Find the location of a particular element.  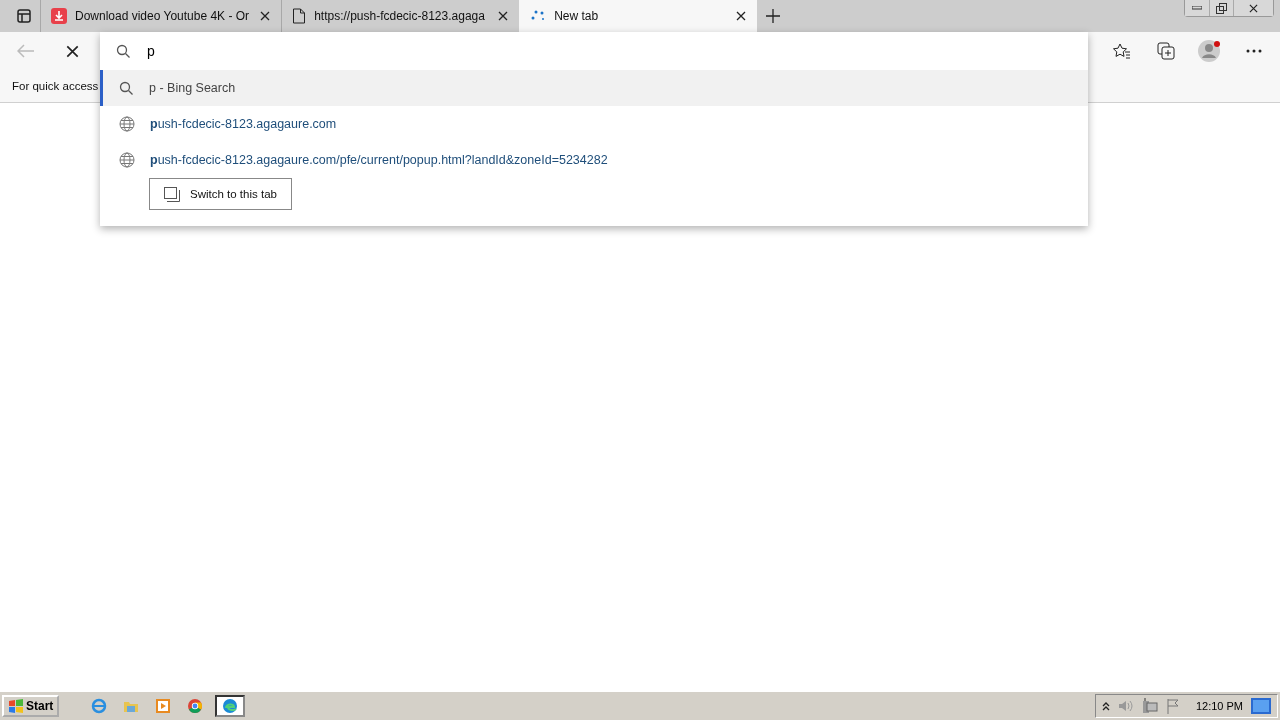

taskbar-app-button is located at coordinates (230, 706).